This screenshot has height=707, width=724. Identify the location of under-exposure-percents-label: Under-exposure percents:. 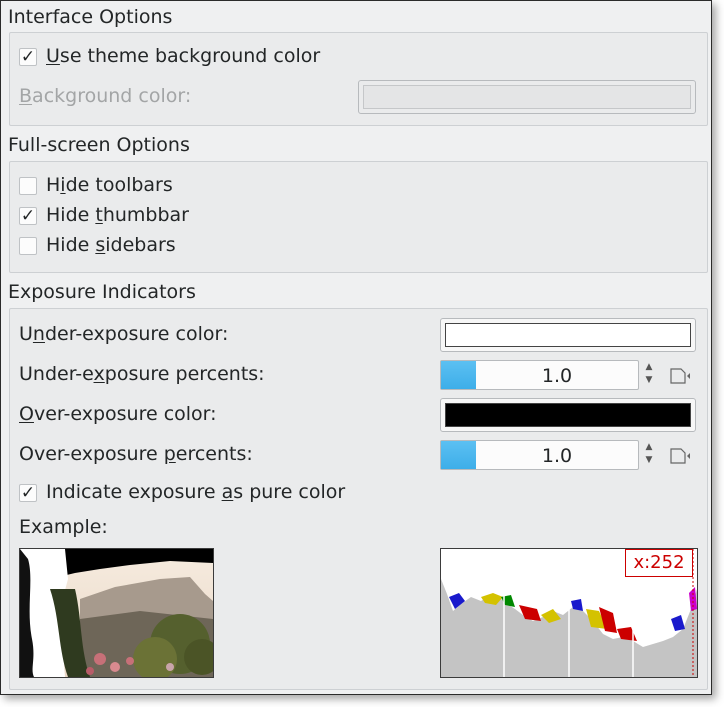
(142, 374).